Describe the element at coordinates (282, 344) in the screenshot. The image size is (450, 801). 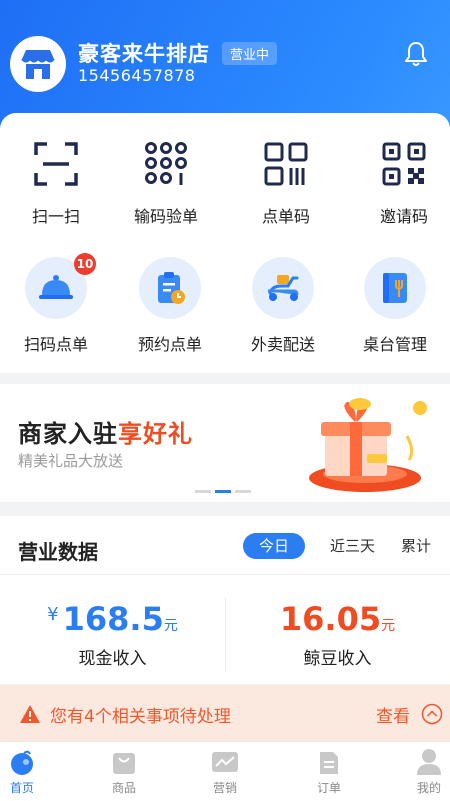
I see `service-label: 外卖配送` at that location.